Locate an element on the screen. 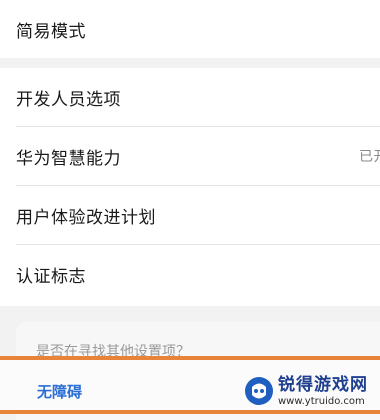 The height and width of the screenshot is (420, 380). ux-improvement-label: 用户体验改进计划 is located at coordinates (86, 217).